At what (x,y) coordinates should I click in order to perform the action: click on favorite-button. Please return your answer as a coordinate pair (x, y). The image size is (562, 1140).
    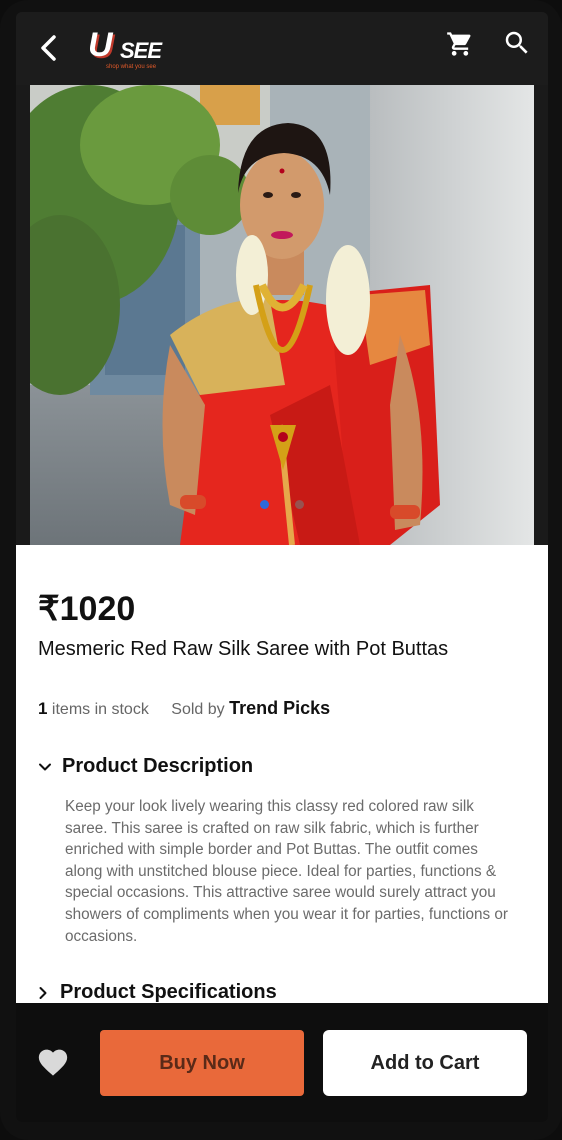
    Looking at the image, I should click on (53, 1061).